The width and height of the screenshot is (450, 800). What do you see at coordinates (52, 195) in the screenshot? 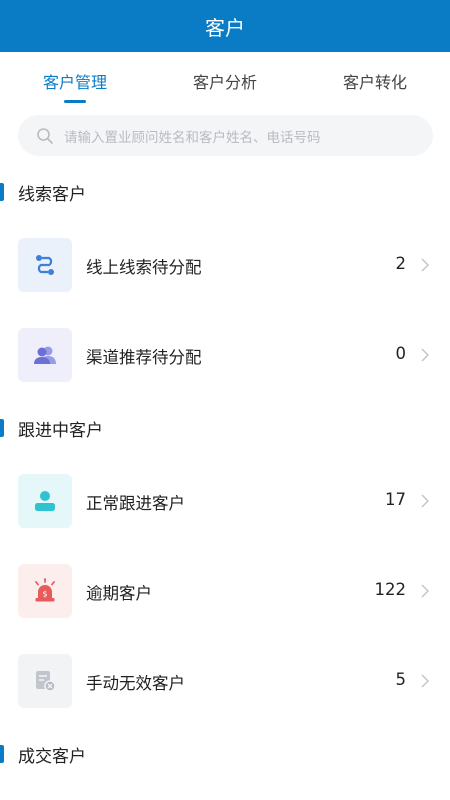
I see `section-title-leads: 线索客户` at bounding box center [52, 195].